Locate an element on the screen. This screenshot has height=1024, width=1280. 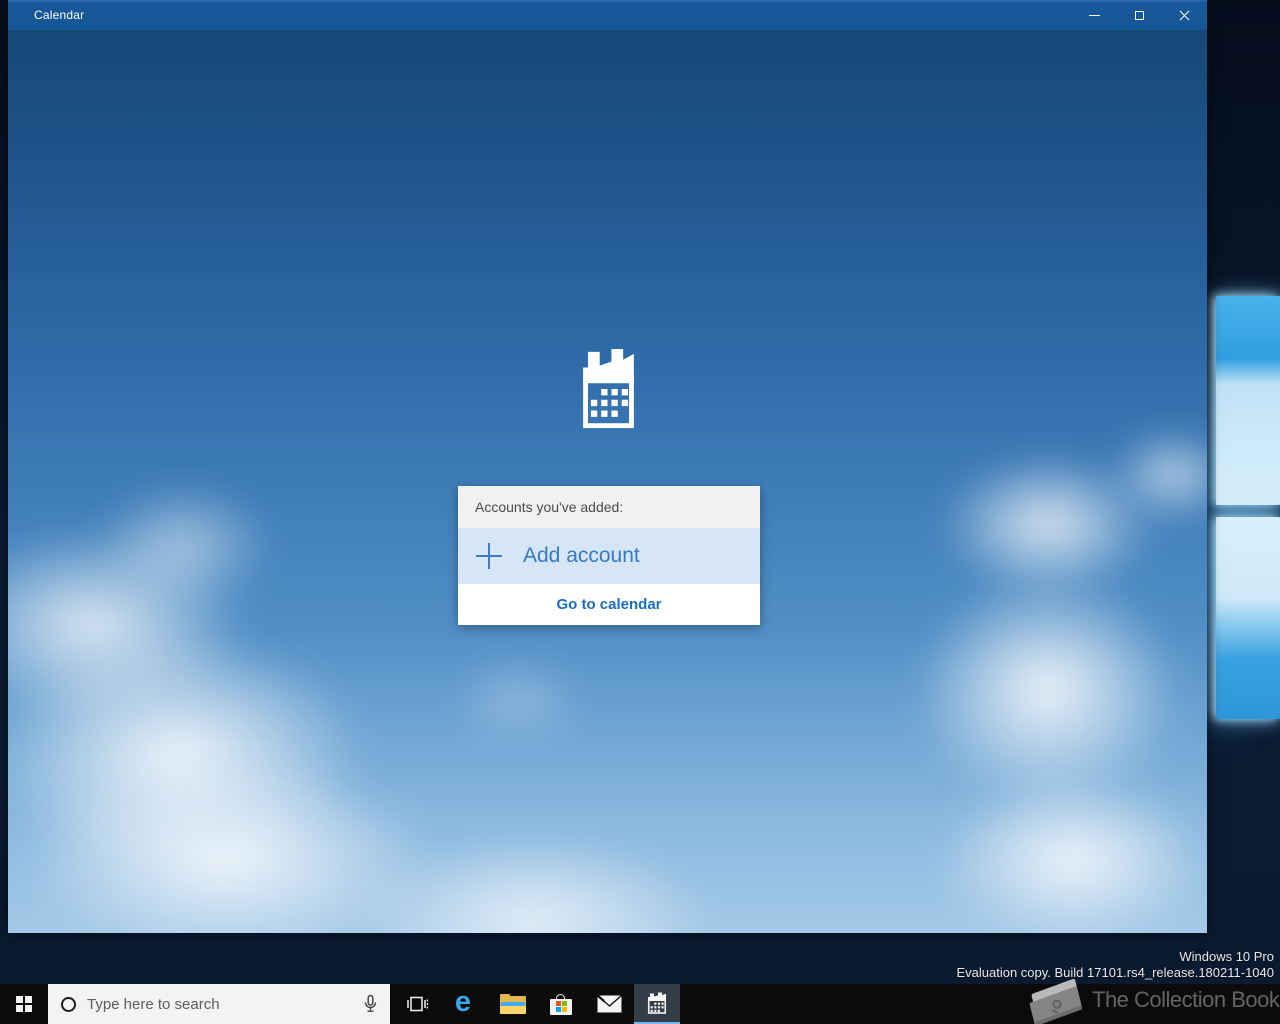
calendar-app-icon is located at coordinates (608, 388).